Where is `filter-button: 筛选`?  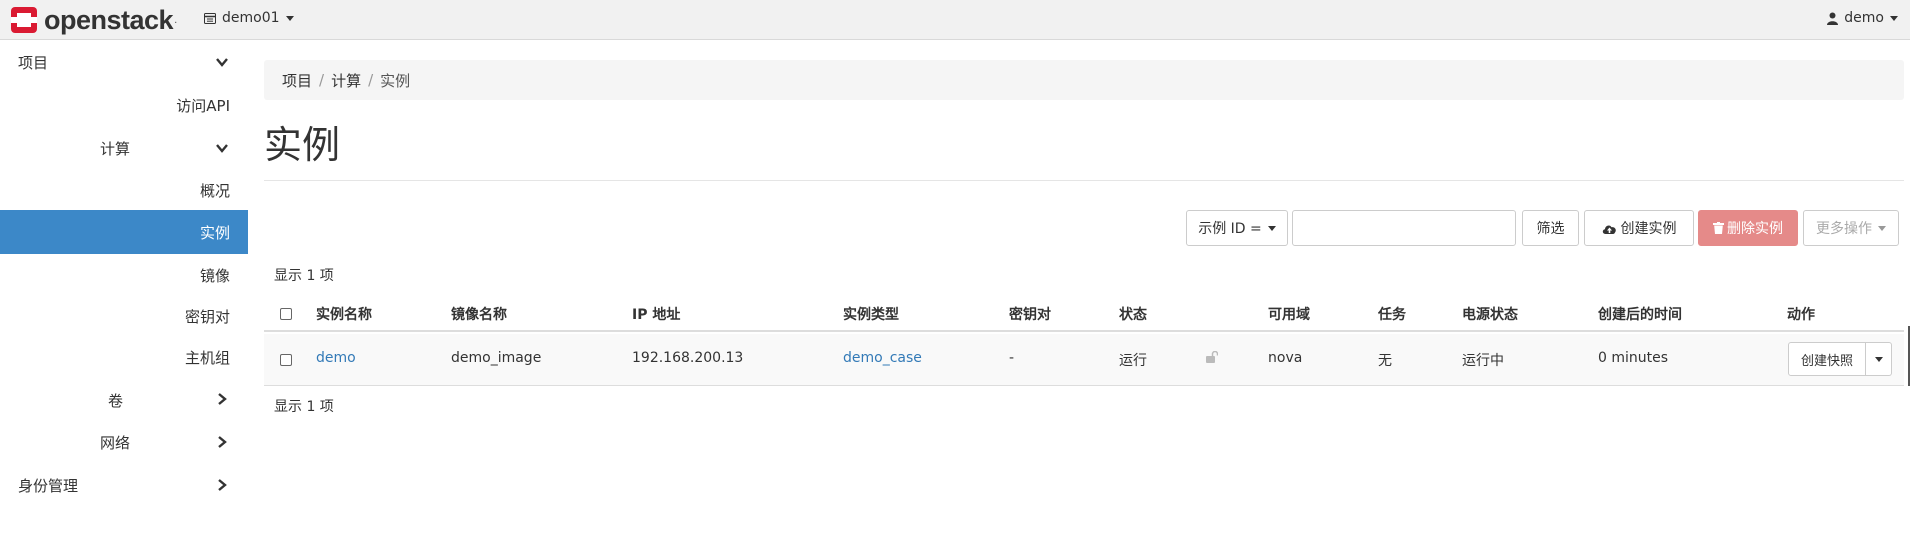 filter-button: 筛选 is located at coordinates (1550, 228).